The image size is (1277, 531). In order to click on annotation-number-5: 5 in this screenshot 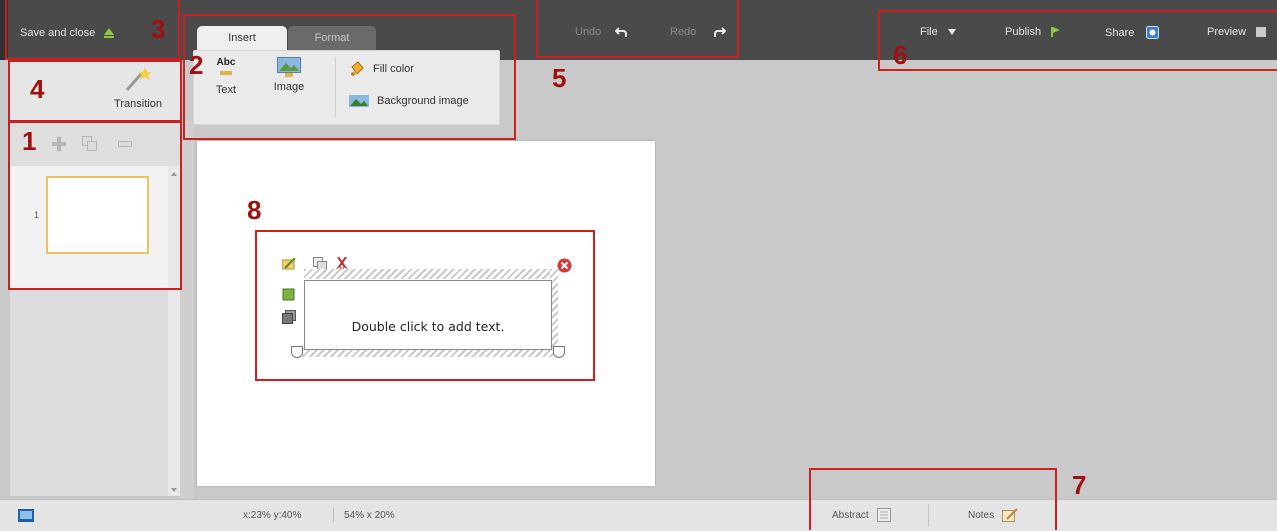, I will do `click(559, 78)`.